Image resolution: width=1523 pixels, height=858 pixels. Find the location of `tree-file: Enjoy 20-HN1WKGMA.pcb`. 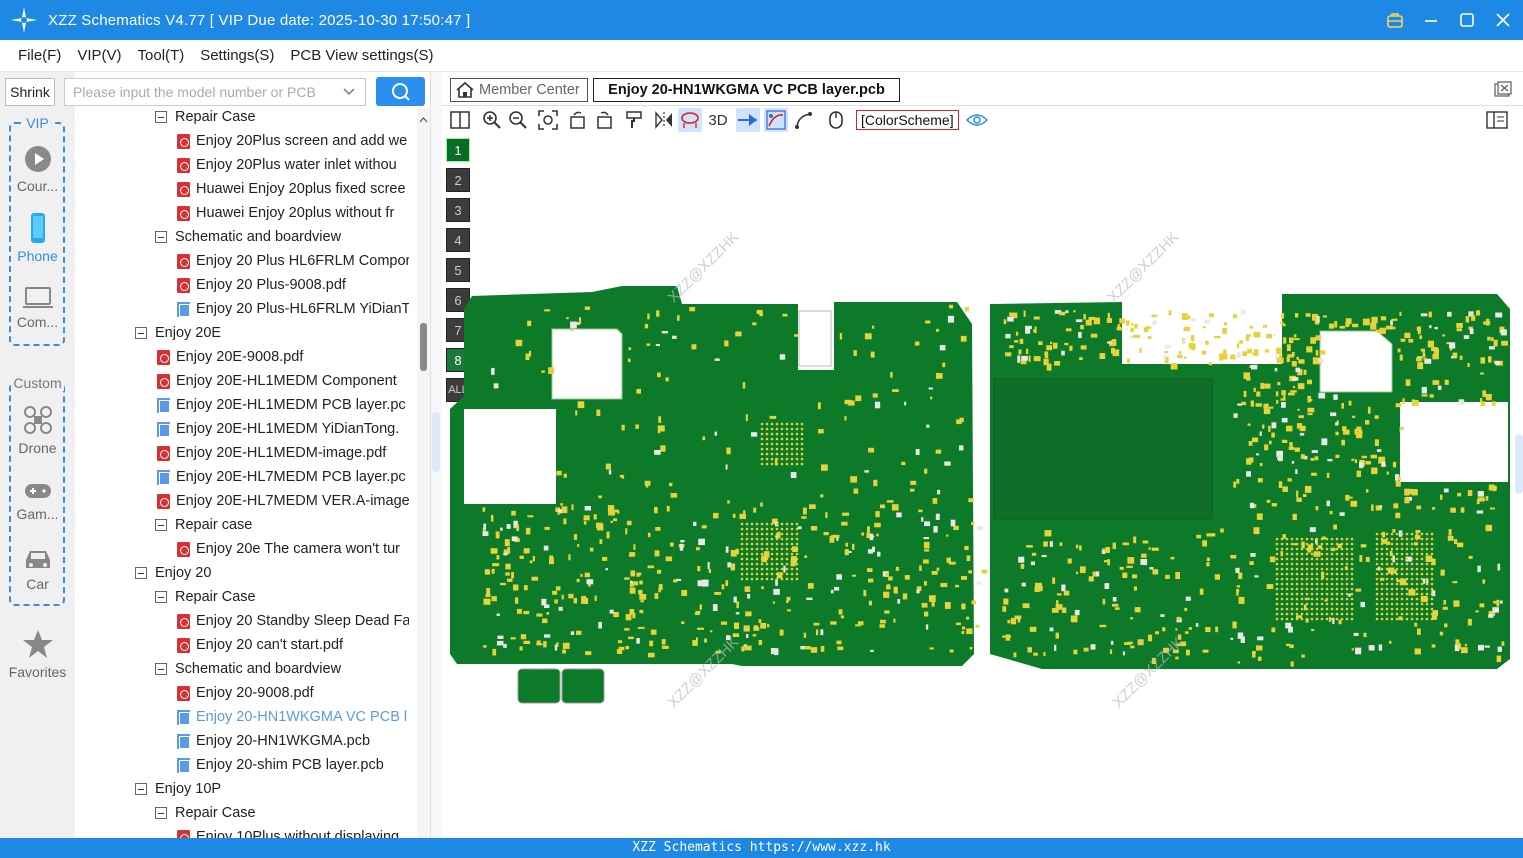

tree-file: Enjoy 20-HN1WKGMA.pcb is located at coordinates (293, 741).